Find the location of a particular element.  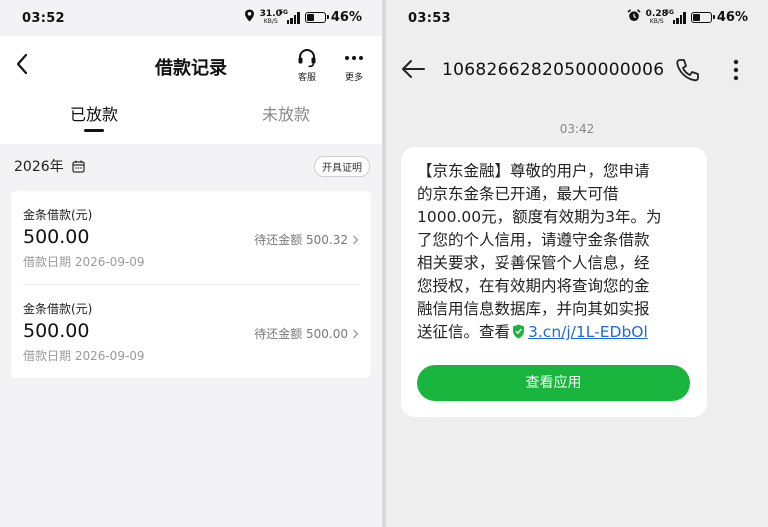

tab-not-disbursed: 未放款 is located at coordinates (286, 113).